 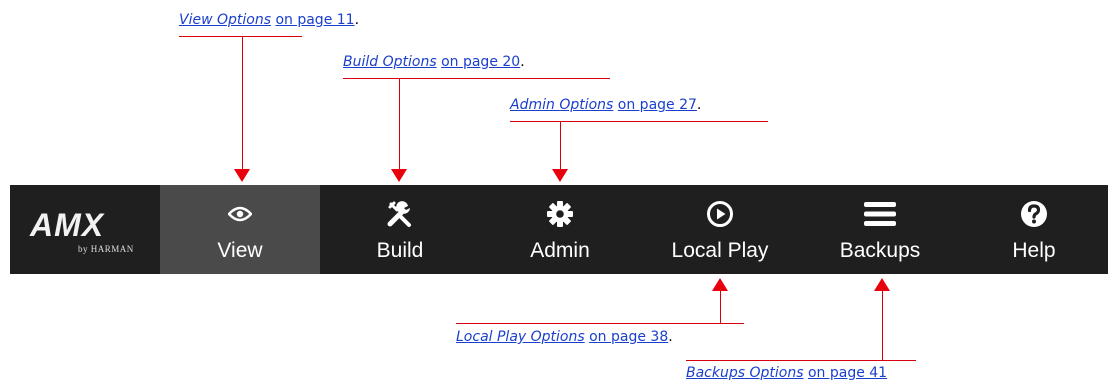 I want to click on nav-backups-label: Backups, so click(x=880, y=250).